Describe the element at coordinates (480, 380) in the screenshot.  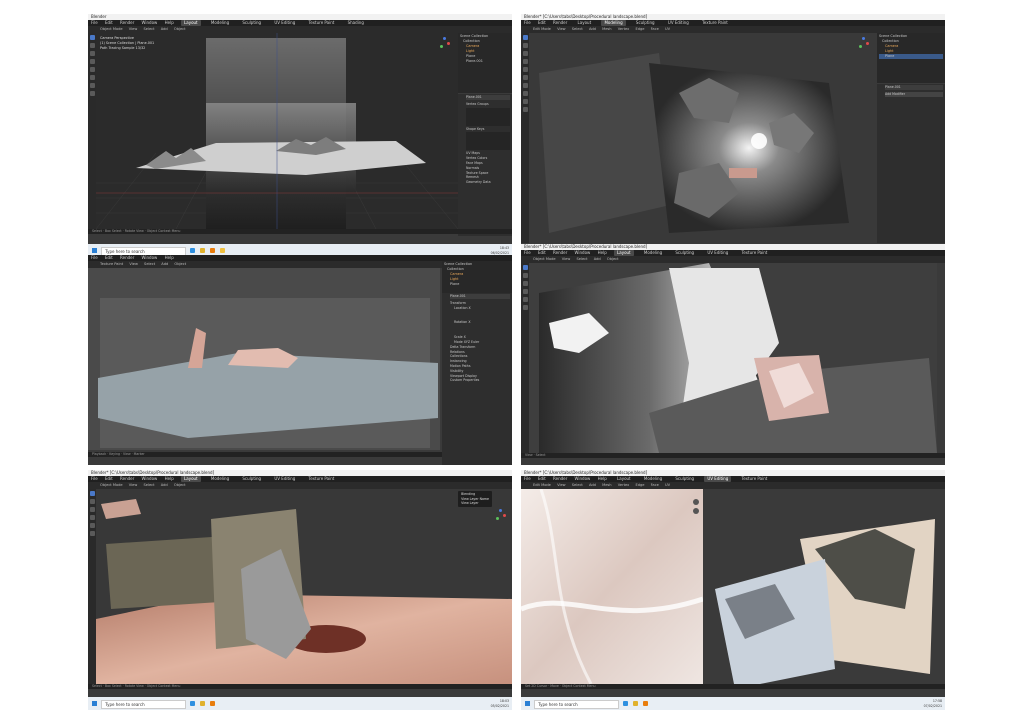
I see `prop-section: Custom Properties` at that location.